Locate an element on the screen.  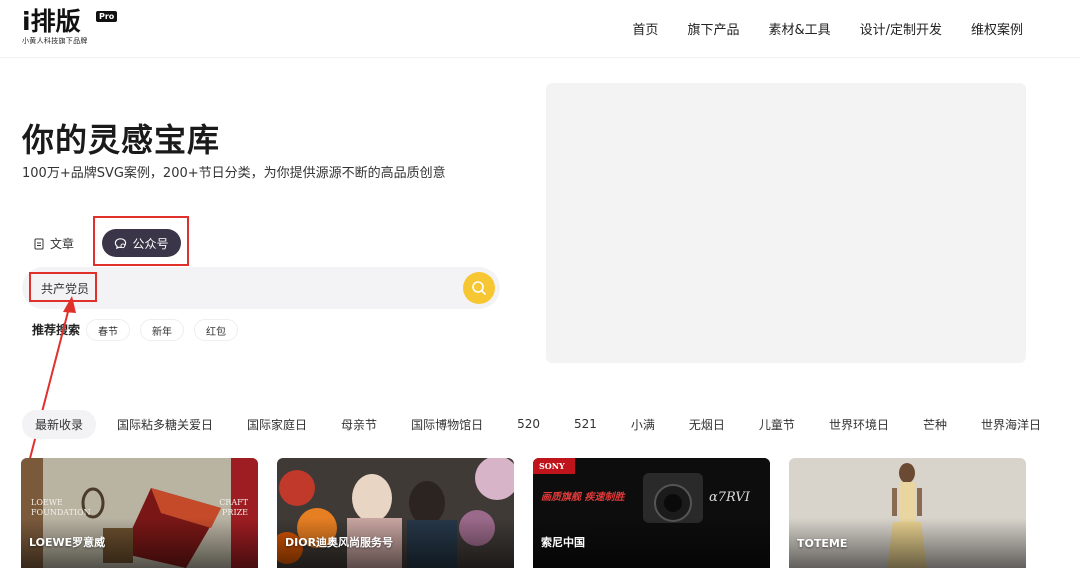
category-item: 无烟日 is located at coordinates (707, 424).